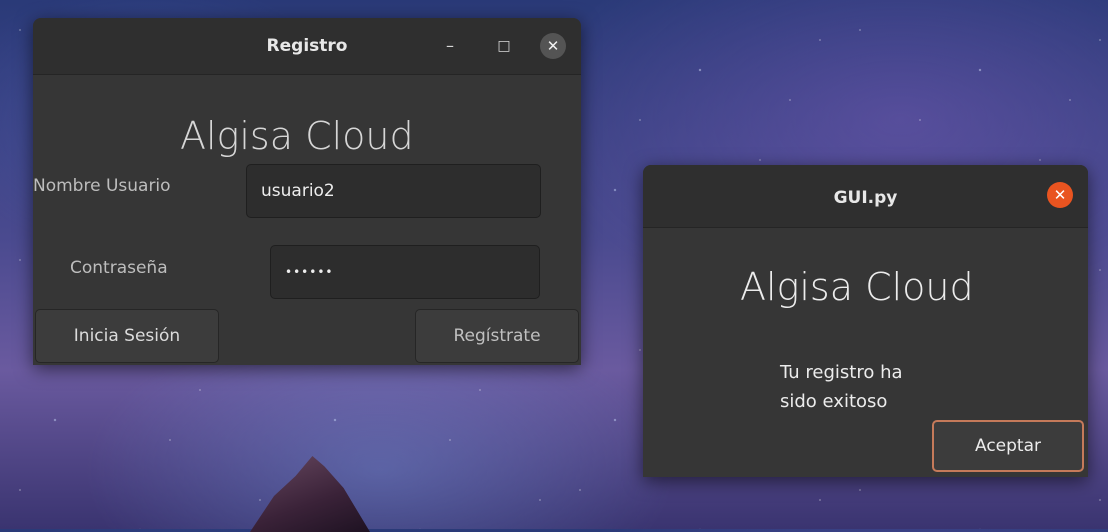 This screenshot has height=532, width=1108. Describe the element at coordinates (1008, 446) in the screenshot. I see `accept-button: Aceptar` at that location.